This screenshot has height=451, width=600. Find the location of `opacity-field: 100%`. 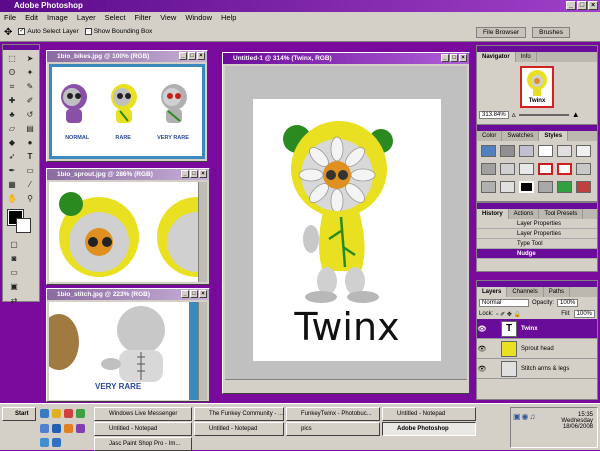

opacity-field: 100% is located at coordinates (568, 303).